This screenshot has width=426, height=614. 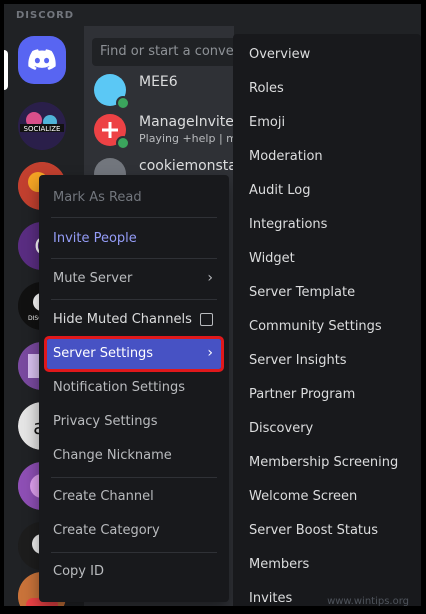 What do you see at coordinates (286, 156) in the screenshot?
I see `submenu-item-label: Moderation` at bounding box center [286, 156].